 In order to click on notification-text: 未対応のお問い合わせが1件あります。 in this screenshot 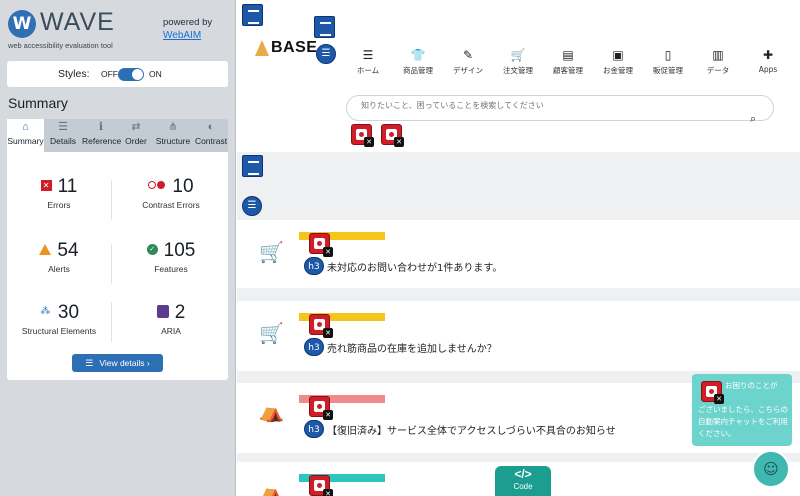, I will do `click(414, 266)`.